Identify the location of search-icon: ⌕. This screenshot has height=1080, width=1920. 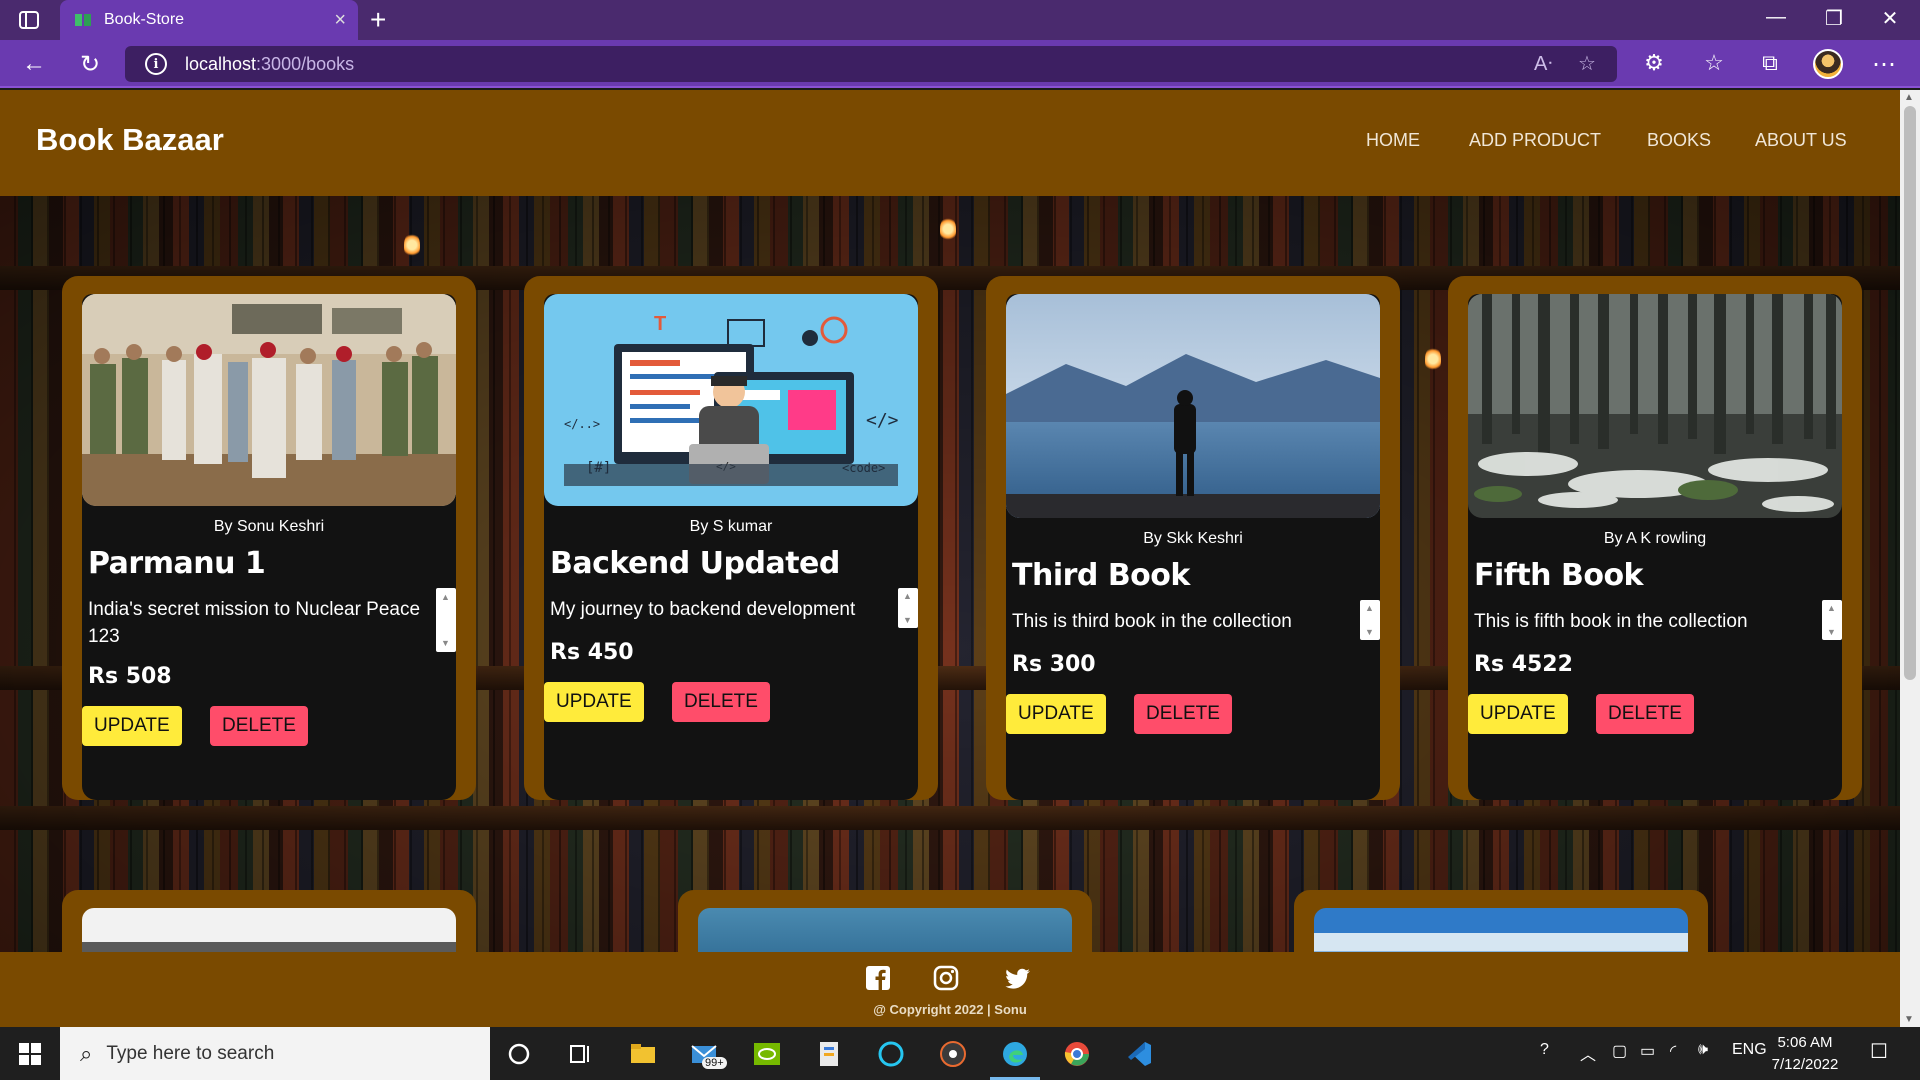
(86, 1053).